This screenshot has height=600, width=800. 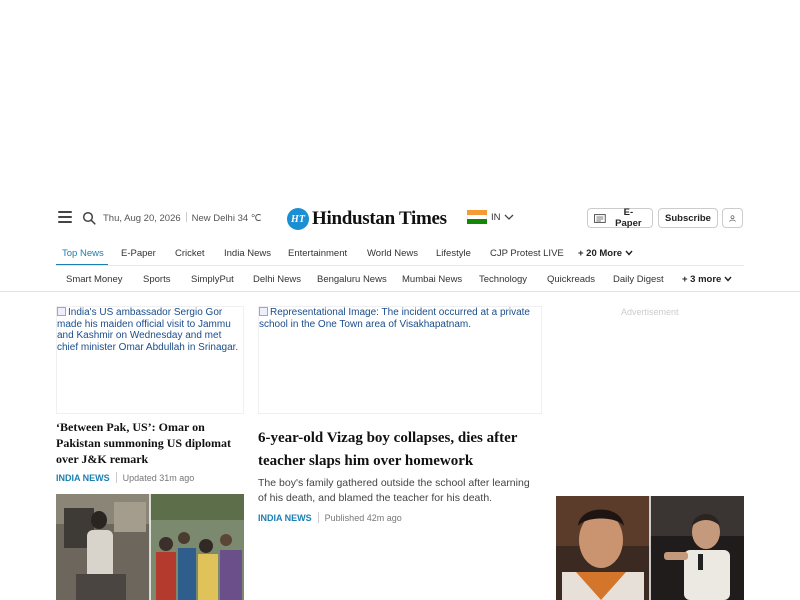 I want to click on nav-item-entertainment: Entertainment, so click(x=317, y=253).